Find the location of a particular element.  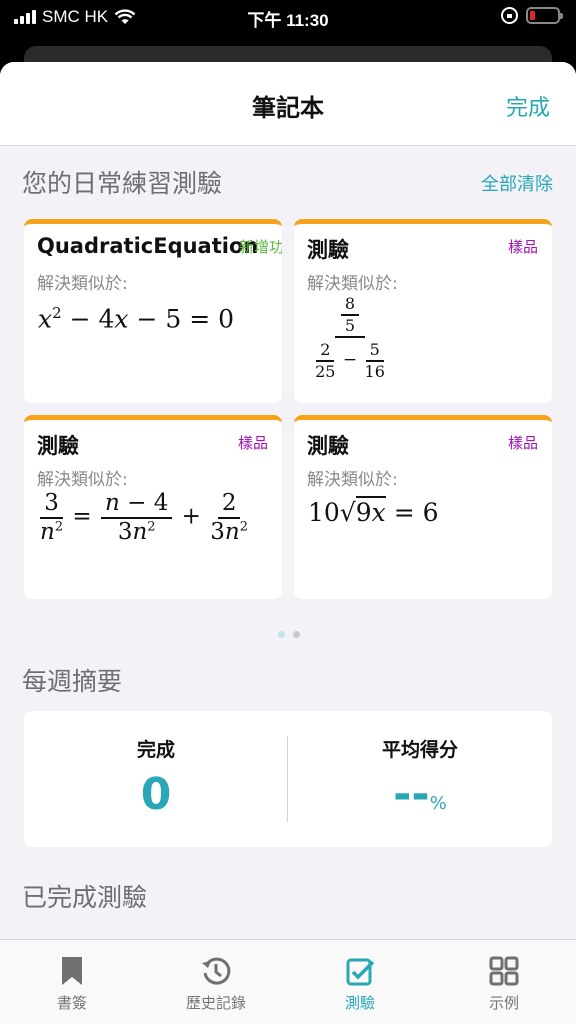

tab-label: 書簽 is located at coordinates (71, 1003).